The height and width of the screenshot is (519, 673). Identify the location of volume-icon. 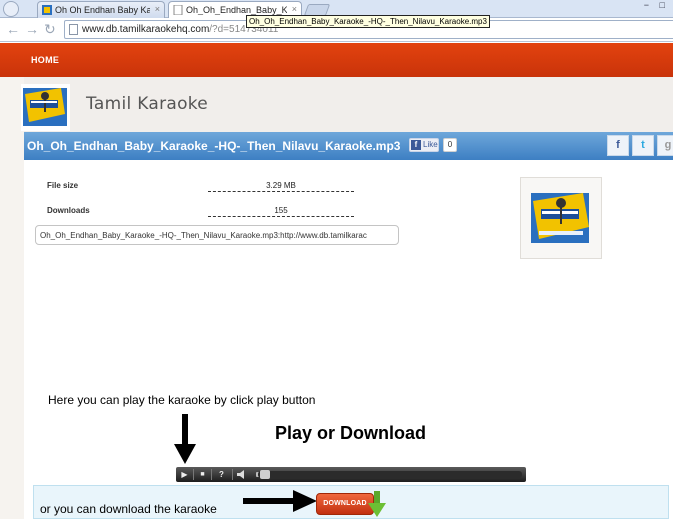
(243, 474).